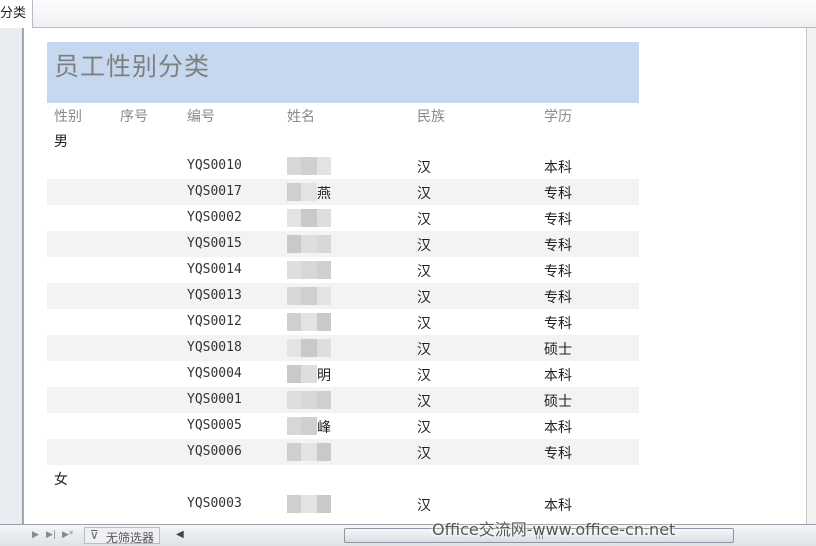 This screenshot has width=816, height=546. I want to click on table-row: YQS0018 汉 硕士, so click(343, 348).